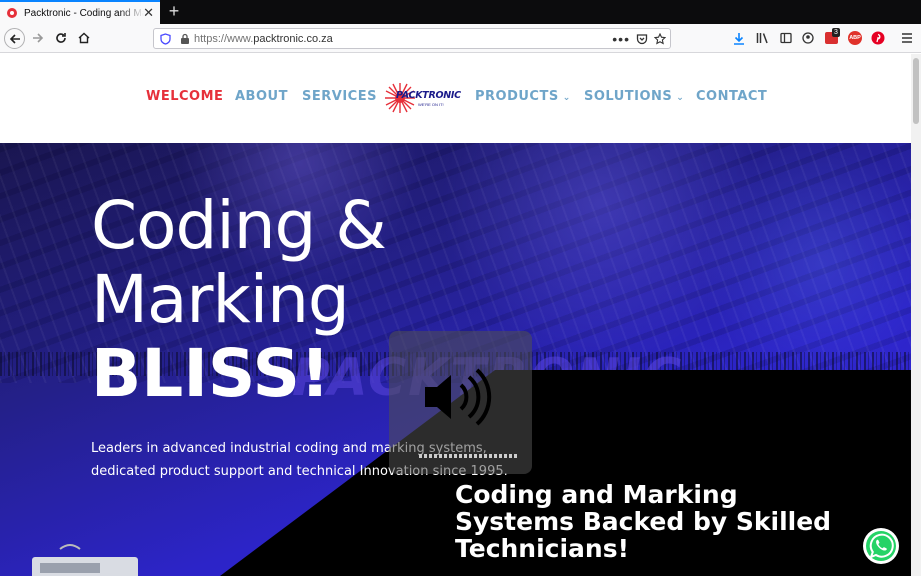 Image resolution: width=921 pixels, height=576 pixels. Describe the element at coordinates (916, 315) in the screenshot. I see `page-scrollbar` at that location.